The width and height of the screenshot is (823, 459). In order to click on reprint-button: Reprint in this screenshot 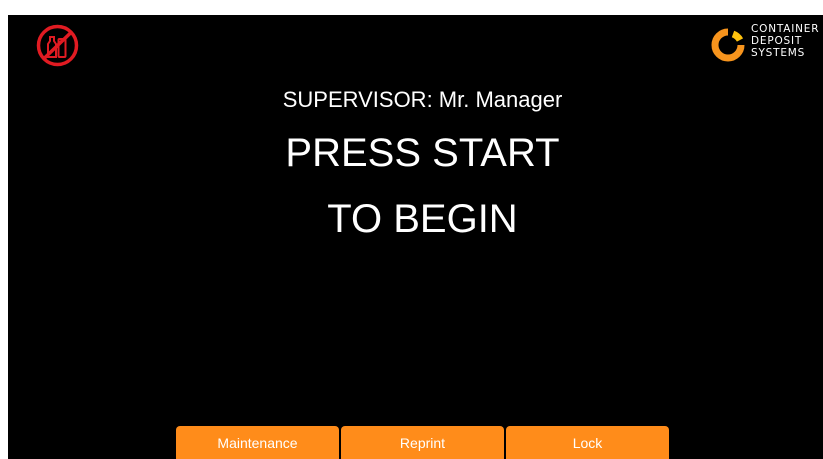, I will do `click(422, 442)`.